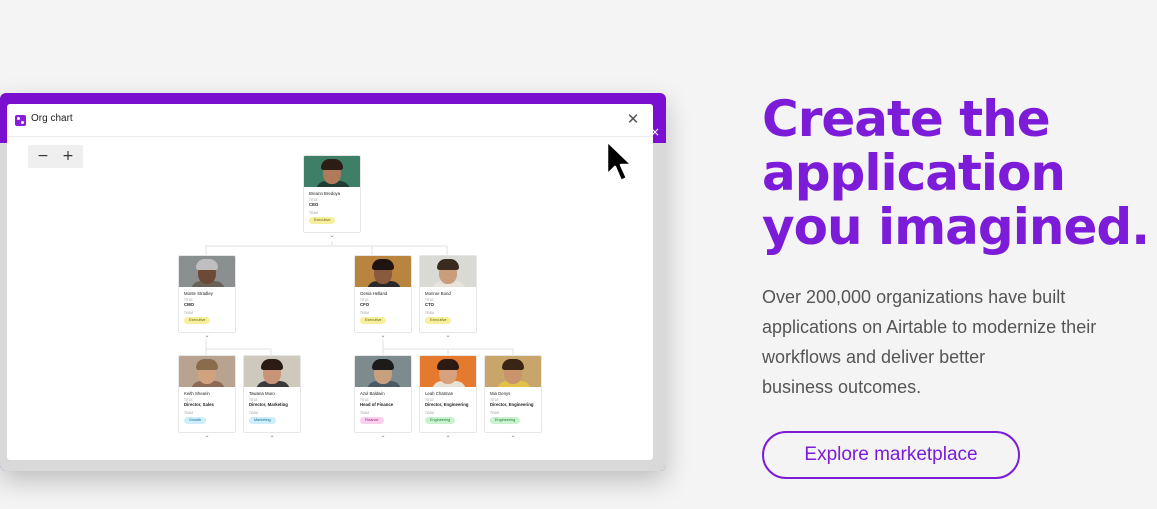 This screenshot has width=1157, height=509. I want to click on person-name: Azul Baldwin, so click(372, 393).